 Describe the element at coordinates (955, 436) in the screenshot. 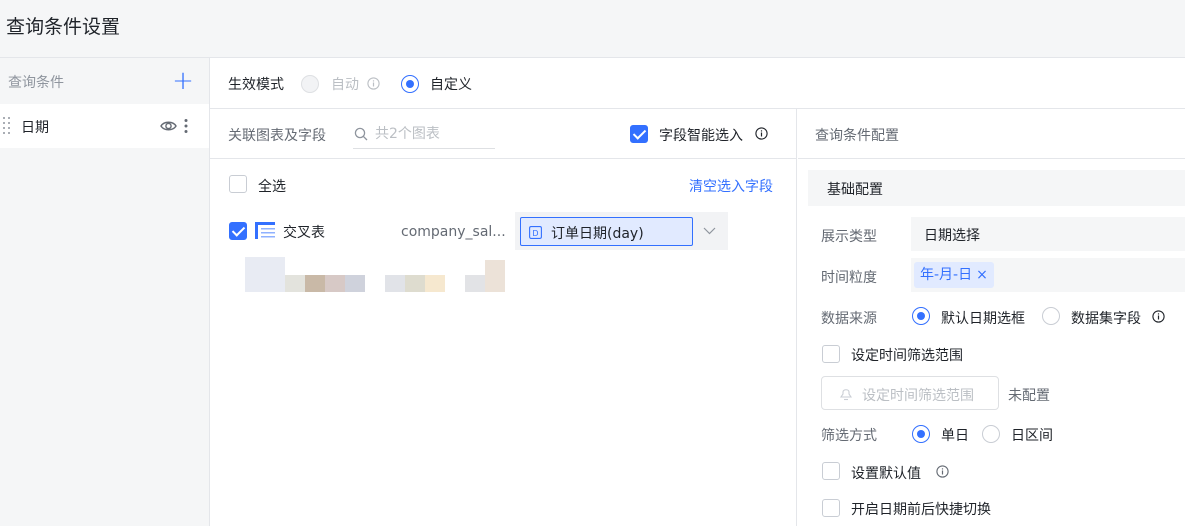

I see `filter-single-label: 单日` at that location.